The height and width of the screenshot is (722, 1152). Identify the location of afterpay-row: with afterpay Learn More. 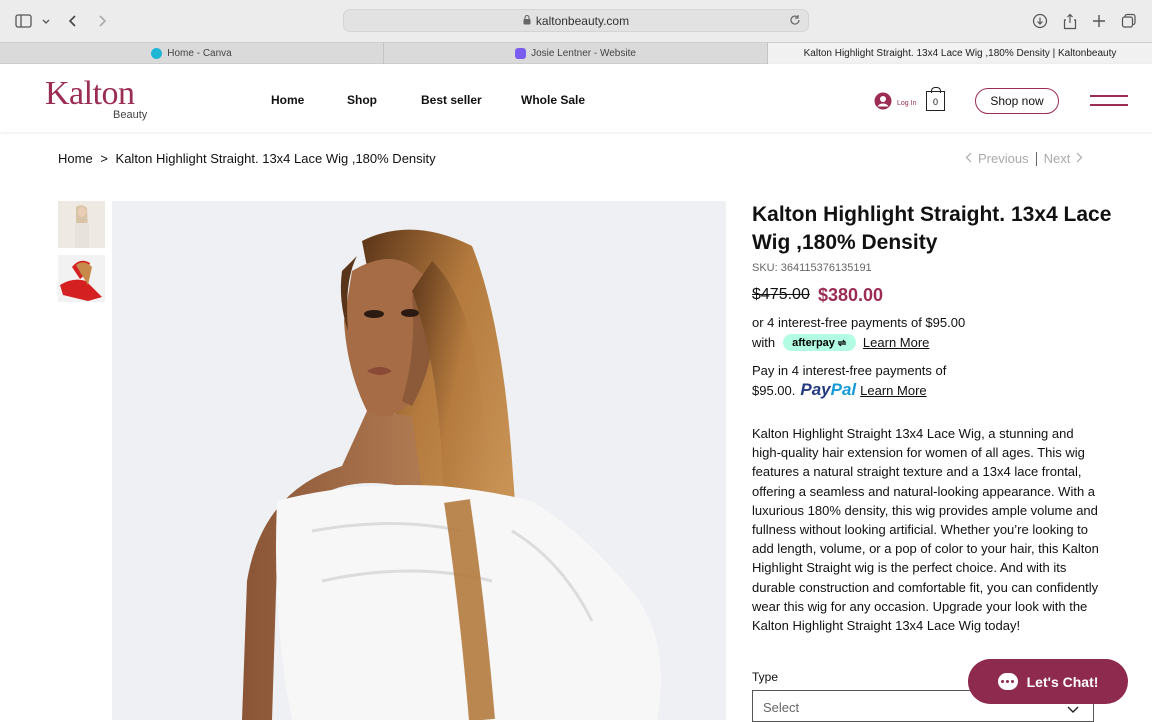
(840, 342).